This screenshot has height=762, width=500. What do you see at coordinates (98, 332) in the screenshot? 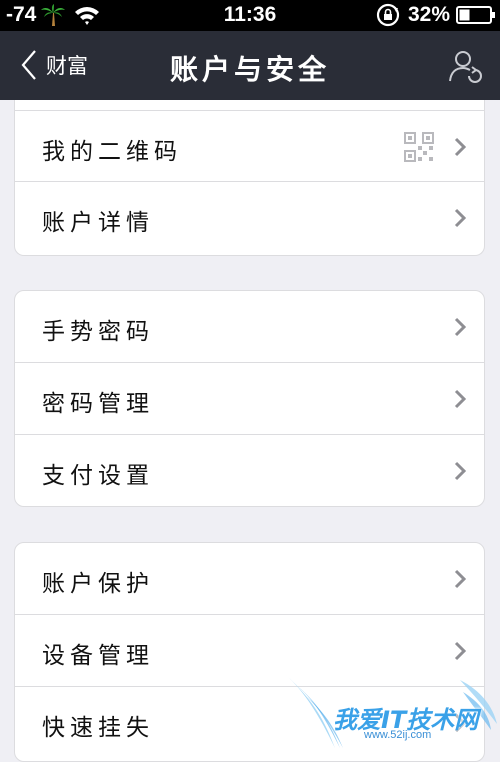
I see `list-item-label: 手势密码` at bounding box center [98, 332].